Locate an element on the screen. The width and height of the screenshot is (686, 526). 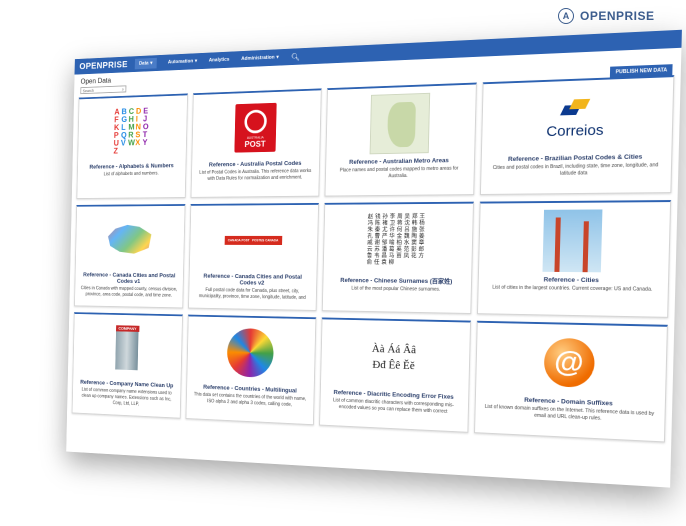
flag-globe-image is located at coordinates (250, 352).